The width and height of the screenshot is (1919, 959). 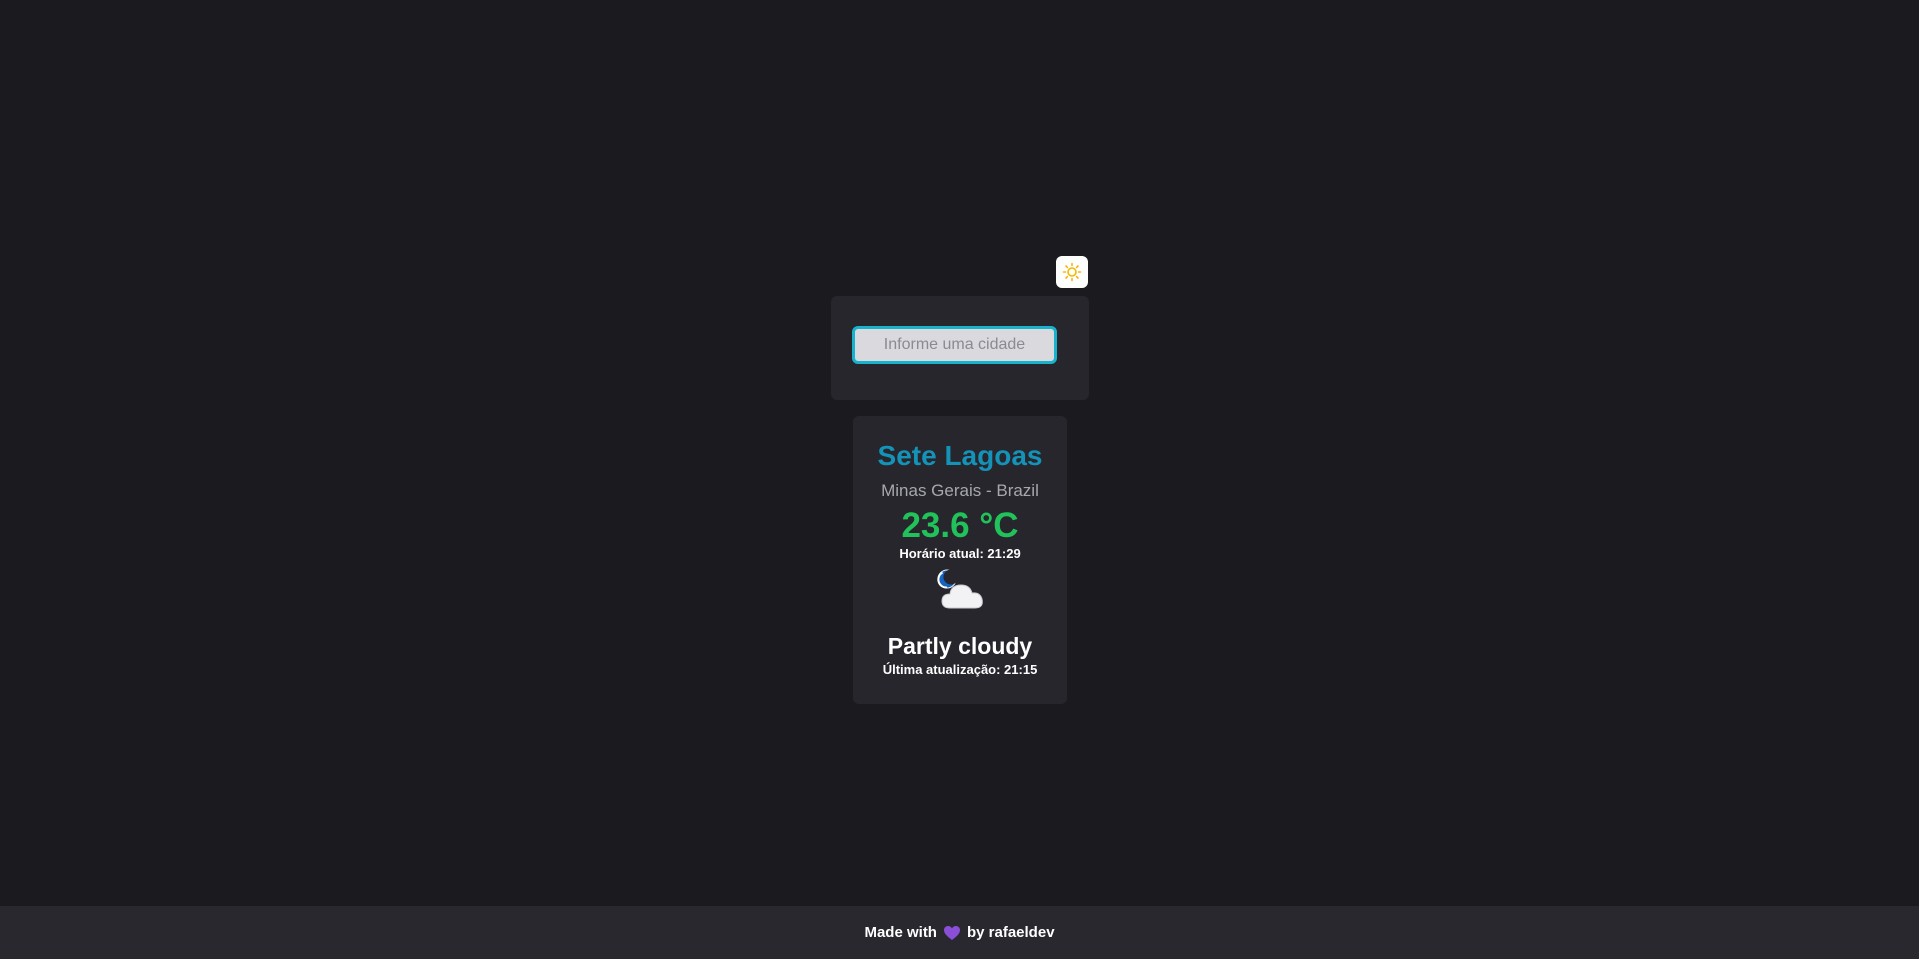 I want to click on region-label: Minas Gerais - Brazil, so click(x=960, y=490).